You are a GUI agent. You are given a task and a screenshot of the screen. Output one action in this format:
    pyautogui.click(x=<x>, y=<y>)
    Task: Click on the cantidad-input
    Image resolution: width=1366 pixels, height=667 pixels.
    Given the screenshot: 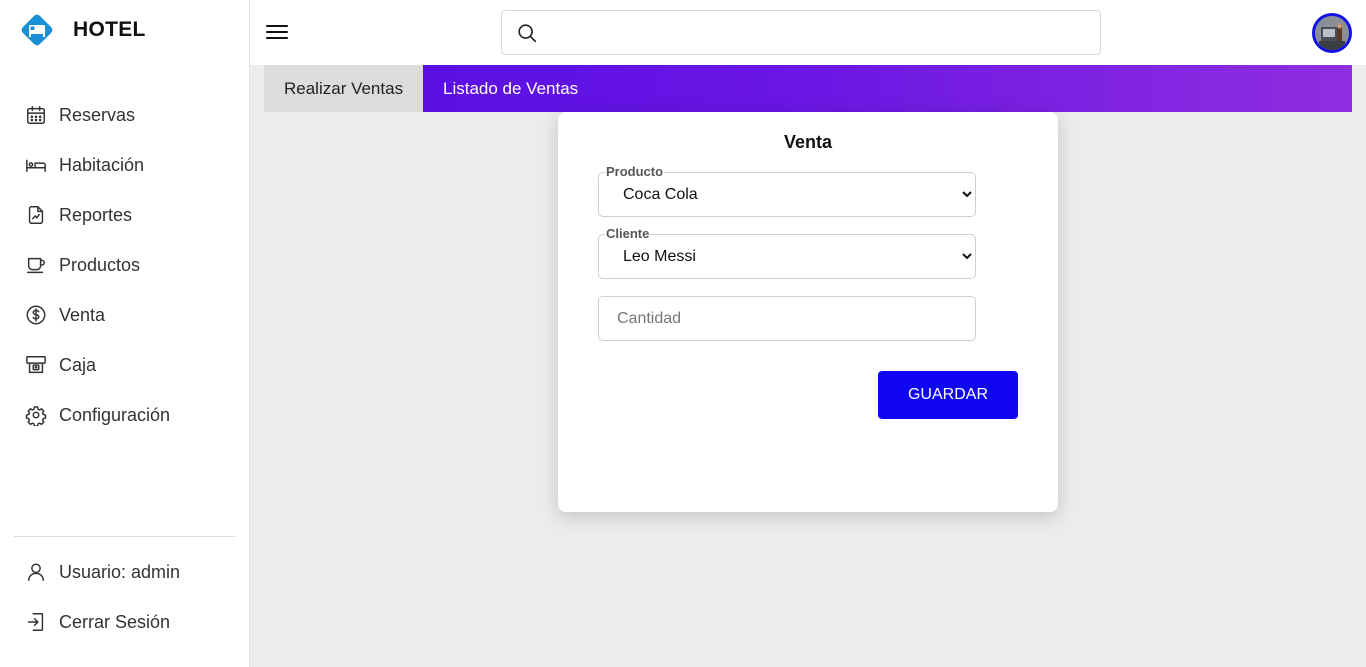 What is the action you would take?
    pyautogui.click(x=787, y=318)
    